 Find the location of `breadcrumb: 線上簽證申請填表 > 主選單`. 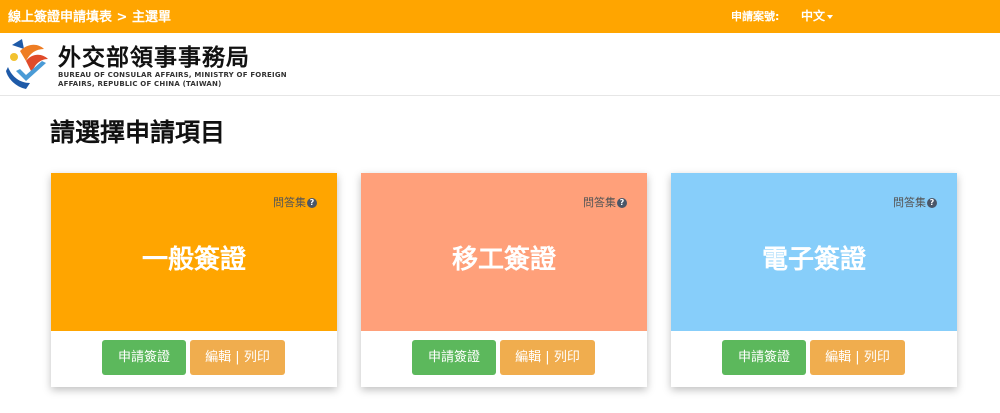

breadcrumb: 線上簽證申請填表 > 主選單 is located at coordinates (89, 15).